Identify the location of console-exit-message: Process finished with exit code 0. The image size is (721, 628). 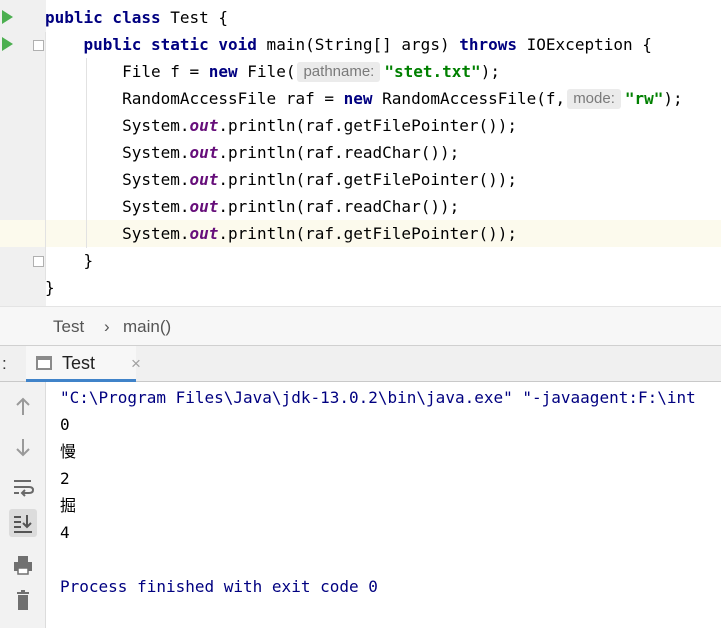
(219, 586).